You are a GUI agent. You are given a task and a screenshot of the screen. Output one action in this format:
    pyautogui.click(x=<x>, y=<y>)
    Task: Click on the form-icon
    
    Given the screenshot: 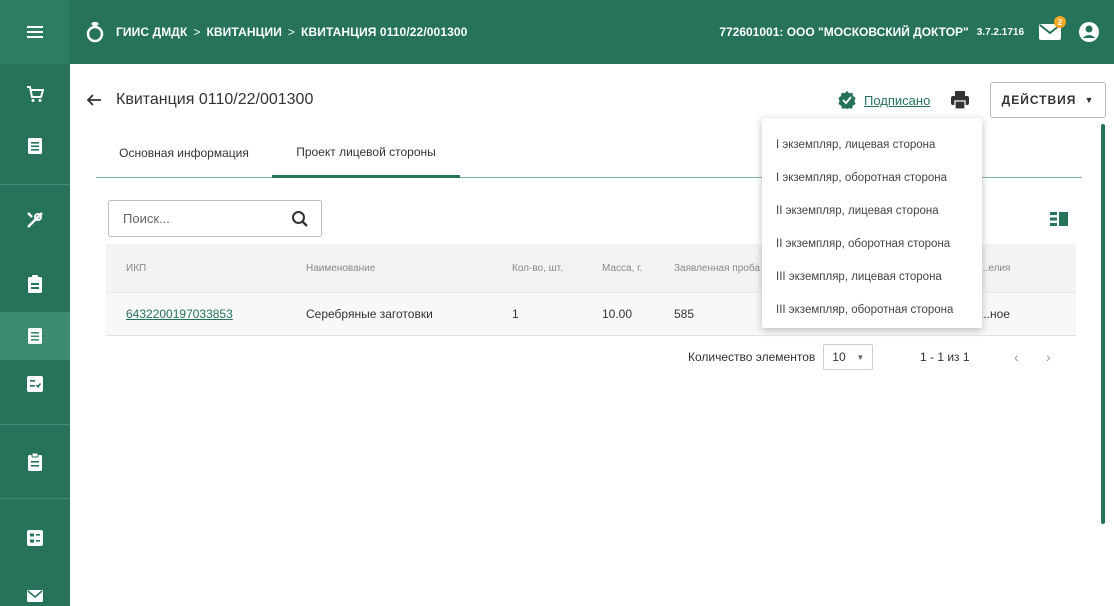 What is the action you would take?
    pyautogui.click(x=35, y=538)
    